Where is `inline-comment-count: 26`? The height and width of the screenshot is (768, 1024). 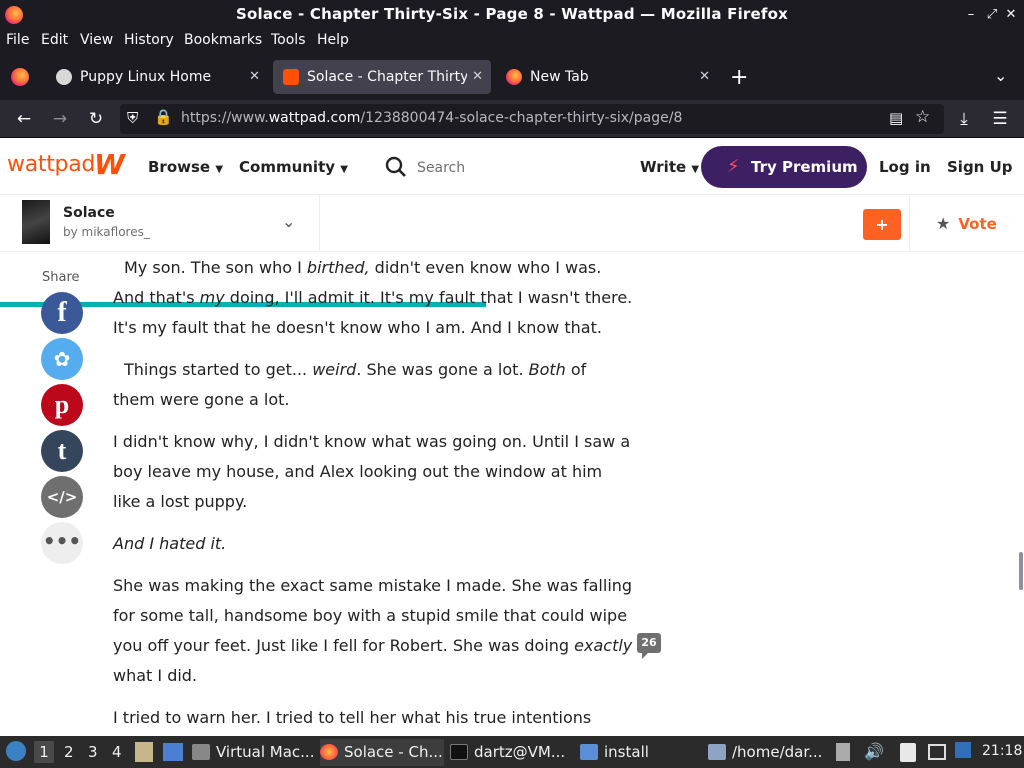 inline-comment-count: 26 is located at coordinates (649, 646).